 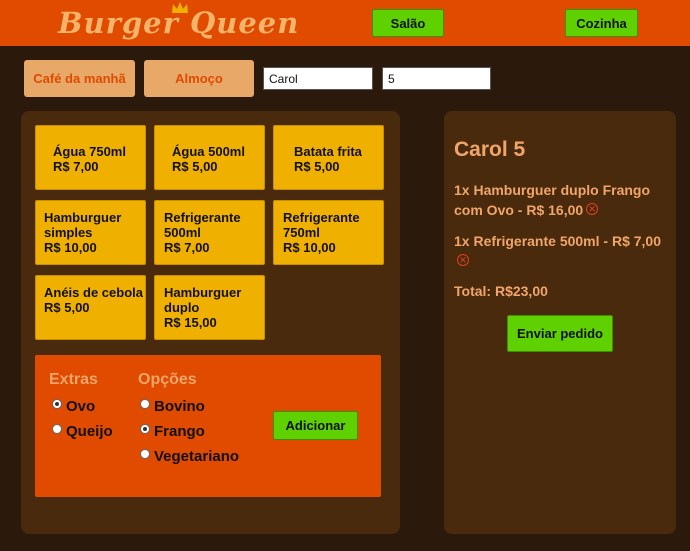 I want to click on product-card: Água 750ml R$ 7,00, so click(x=90, y=157).